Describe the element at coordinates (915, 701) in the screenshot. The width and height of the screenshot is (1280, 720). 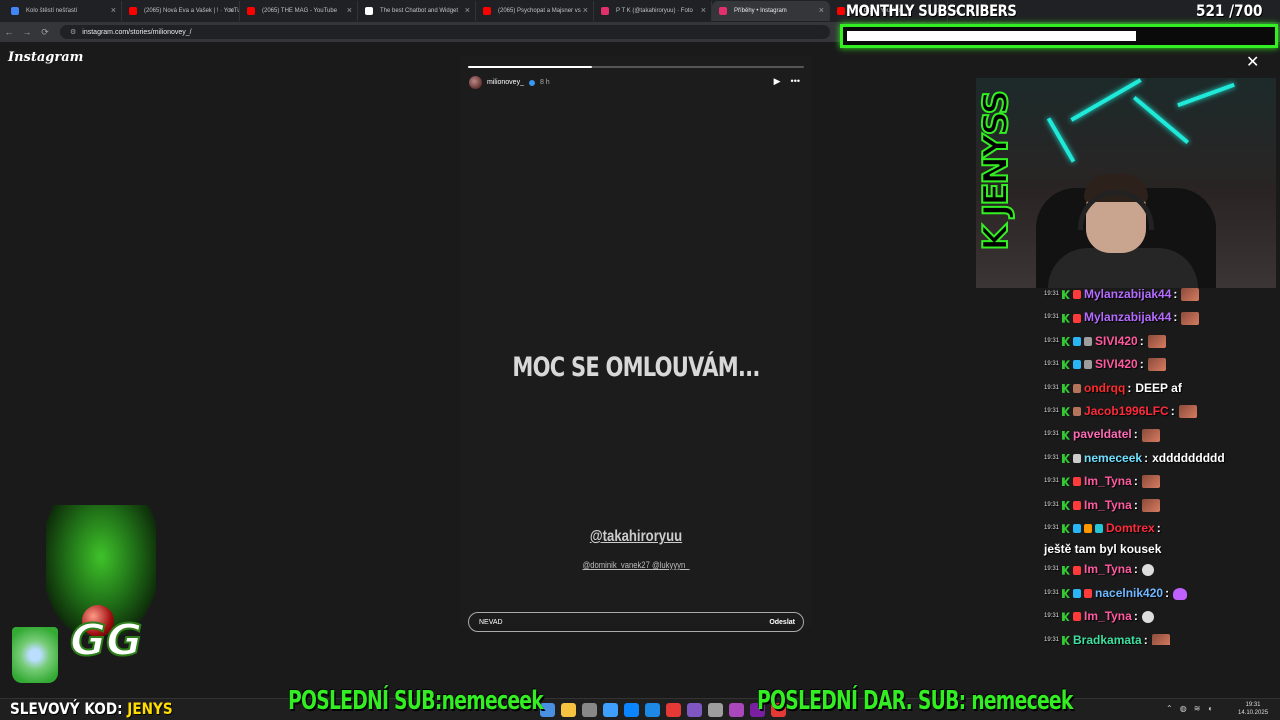
I see `last-gift-sub-banner: POSLEDNÍ DAR. SUB: nemeceek` at that location.